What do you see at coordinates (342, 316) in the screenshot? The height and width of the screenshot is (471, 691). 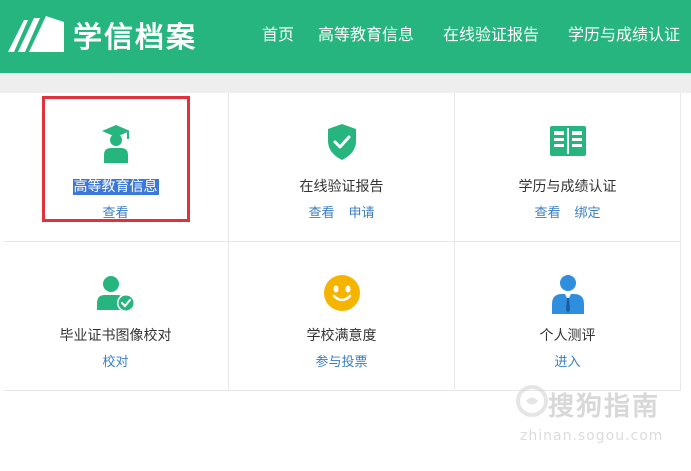 I see `card-school-satisfaction: 学校满意度 参与投票` at bounding box center [342, 316].